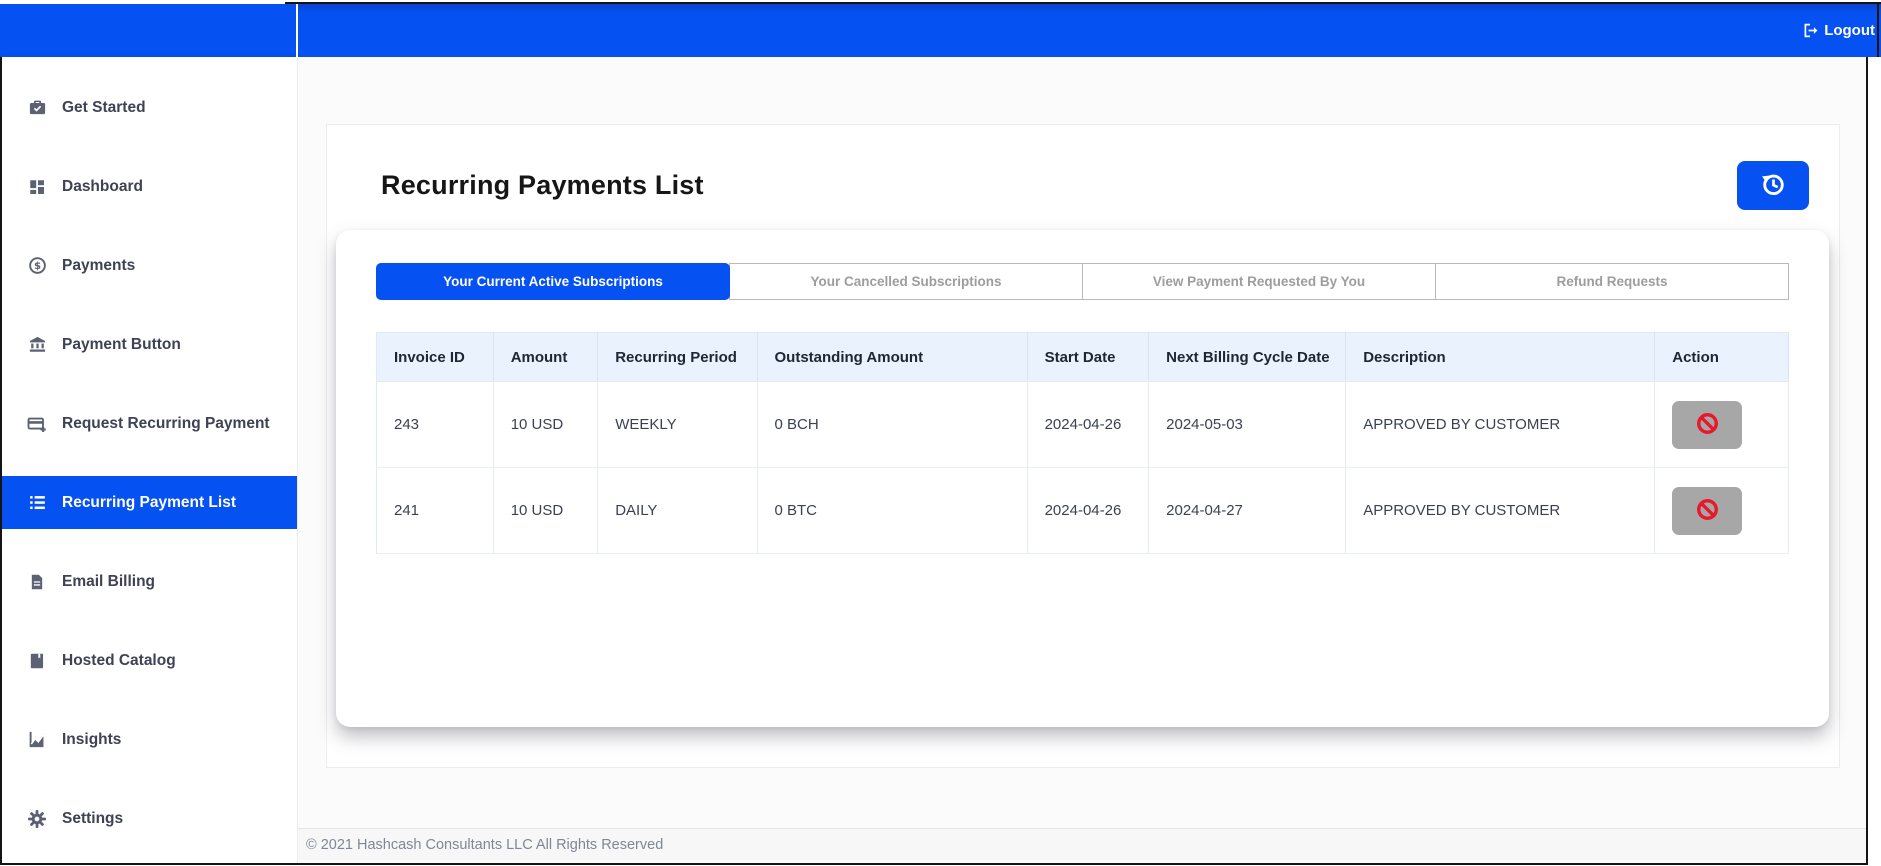 The image size is (1881, 866). What do you see at coordinates (1083, 3) in the screenshot?
I see `window-border-top` at bounding box center [1083, 3].